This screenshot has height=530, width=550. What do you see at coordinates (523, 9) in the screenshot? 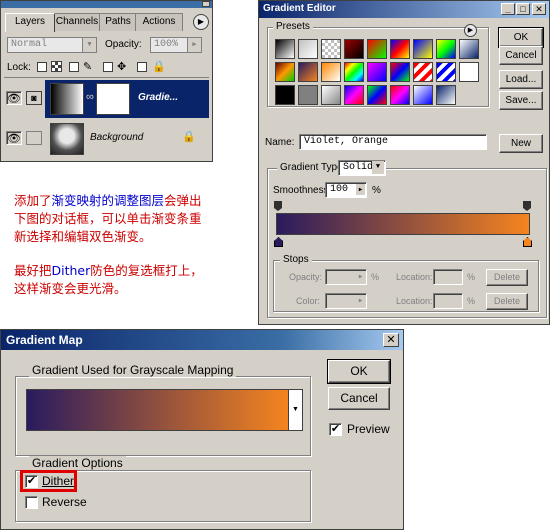
I see `maximize-icon: □` at bounding box center [523, 9].